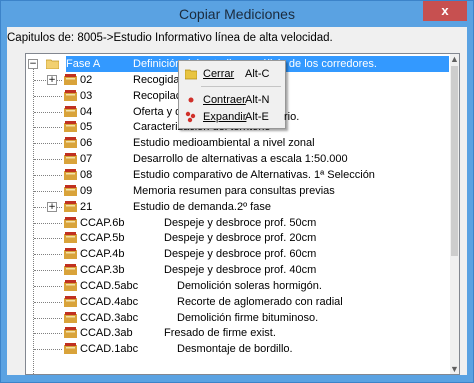  I want to click on chapter-description: Memoria resumen para consultas previas, so click(234, 190).